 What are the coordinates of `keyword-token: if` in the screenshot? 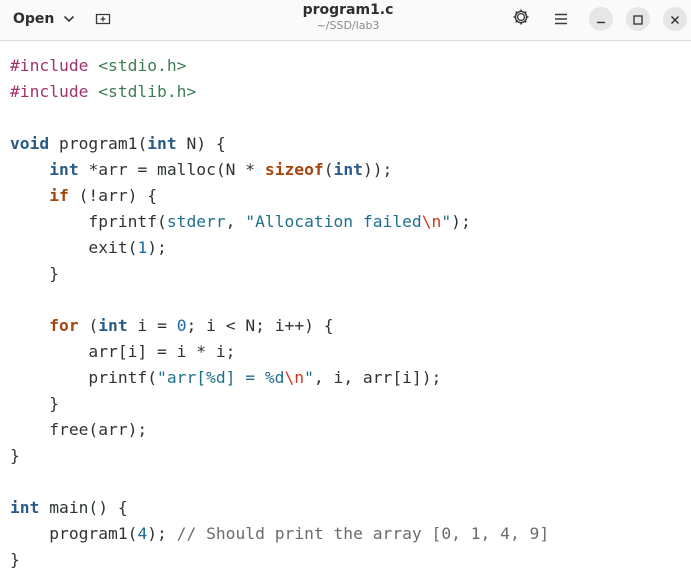 It's located at (59, 195).